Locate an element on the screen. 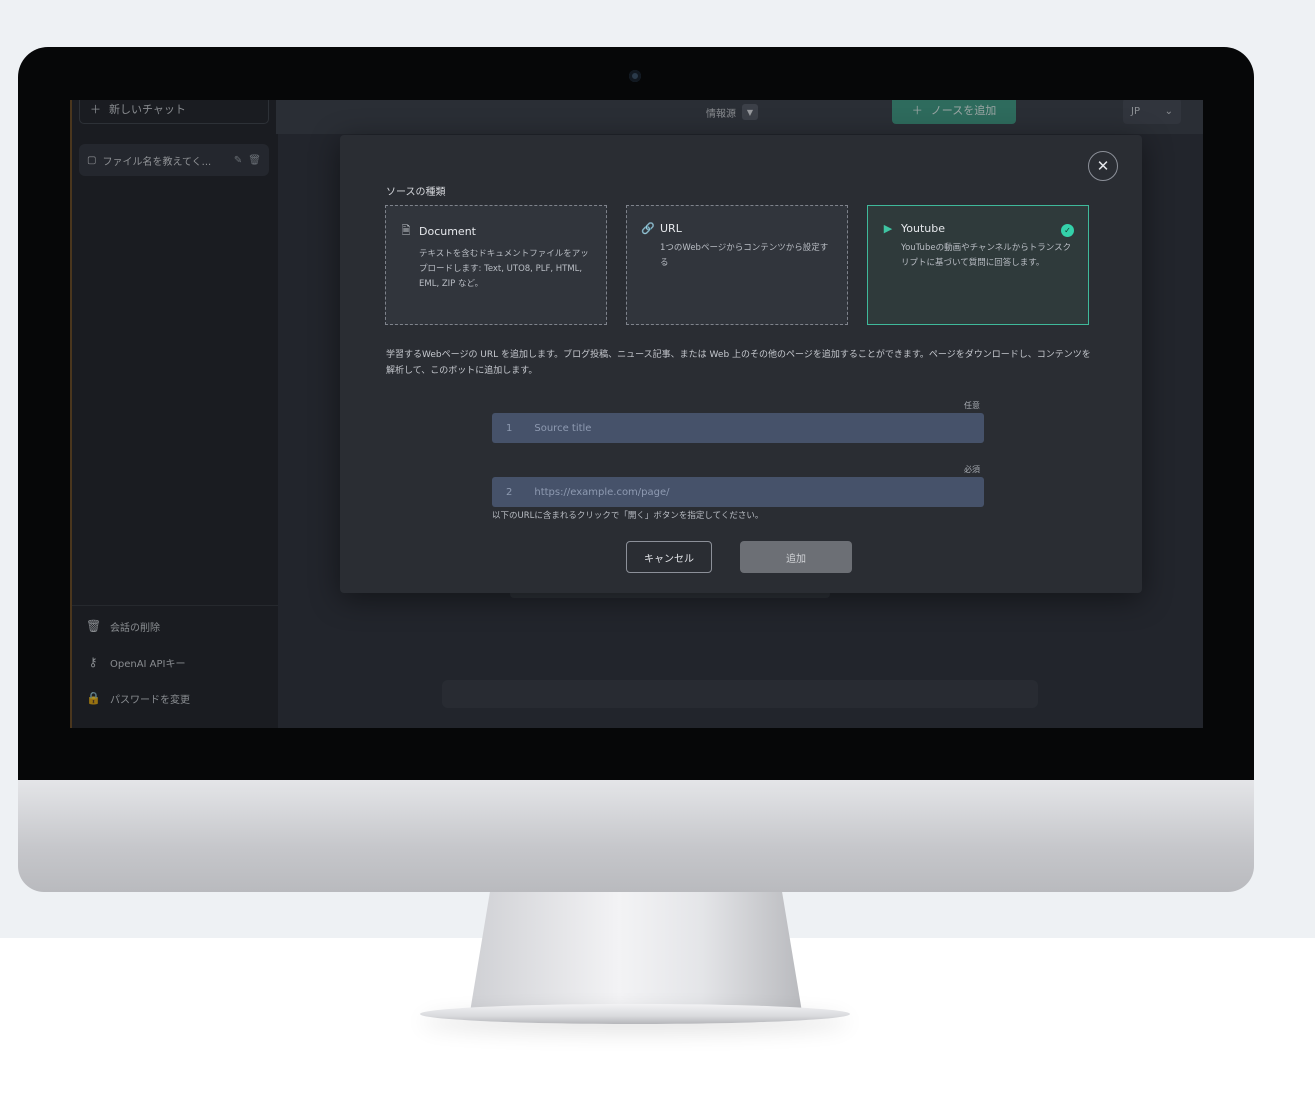  monitor-chin is located at coordinates (636, 836).